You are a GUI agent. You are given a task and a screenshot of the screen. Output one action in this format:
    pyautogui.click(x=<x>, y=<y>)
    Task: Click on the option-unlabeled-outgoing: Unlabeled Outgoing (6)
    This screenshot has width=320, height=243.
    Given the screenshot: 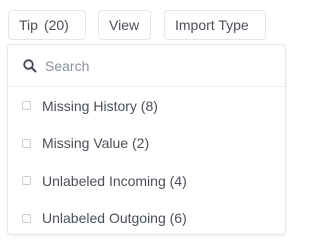 What is the action you would take?
    pyautogui.click(x=146, y=219)
    